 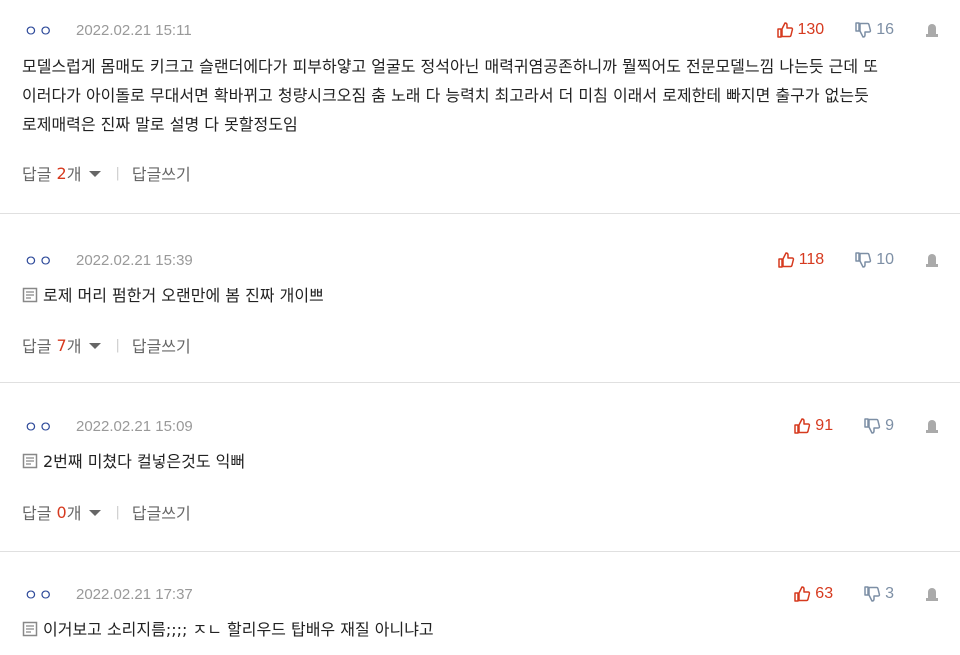 What do you see at coordinates (238, 629) in the screenshot?
I see `comment-text: 이거보고 소리지름;;;; ㅈㄴ 할리우드 탑배우 재질 아니냐고` at bounding box center [238, 629].